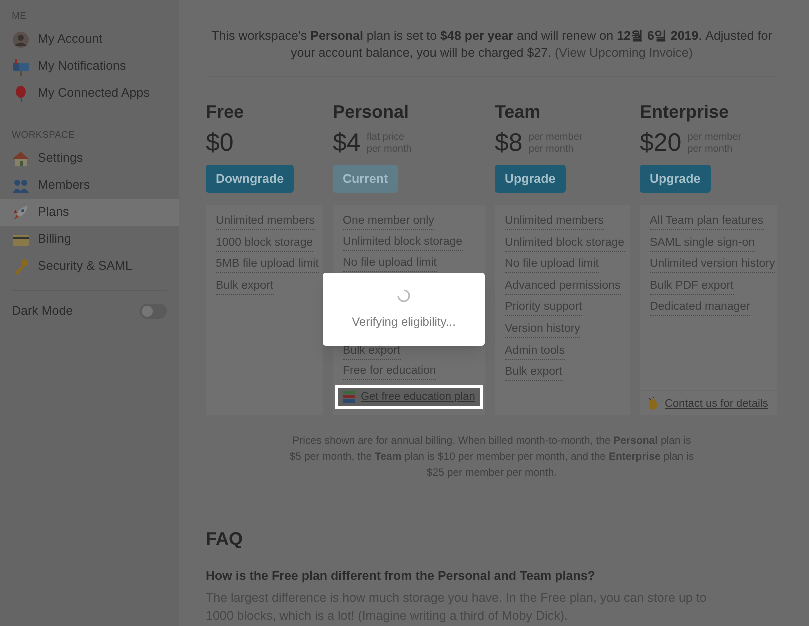  I want to click on sidebar-item: My Account, so click(89, 39).